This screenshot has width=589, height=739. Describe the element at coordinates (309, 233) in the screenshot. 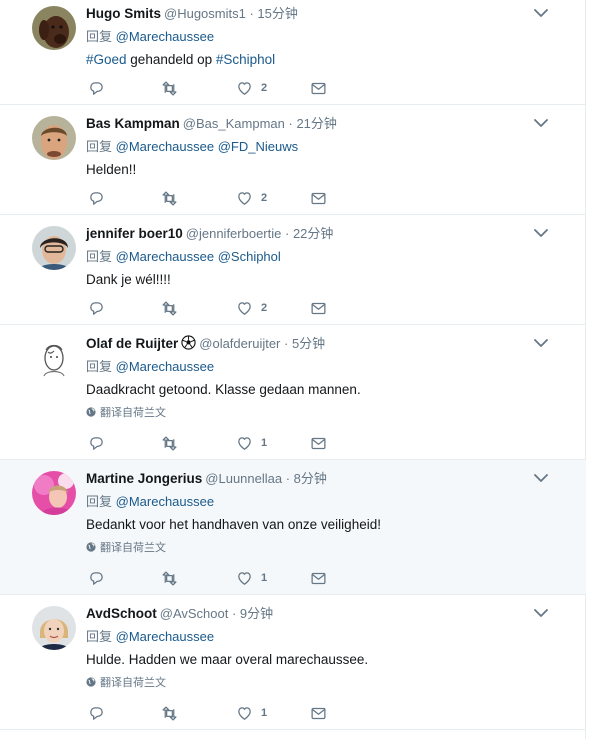

I see `timestamp: · 22分钟` at that location.